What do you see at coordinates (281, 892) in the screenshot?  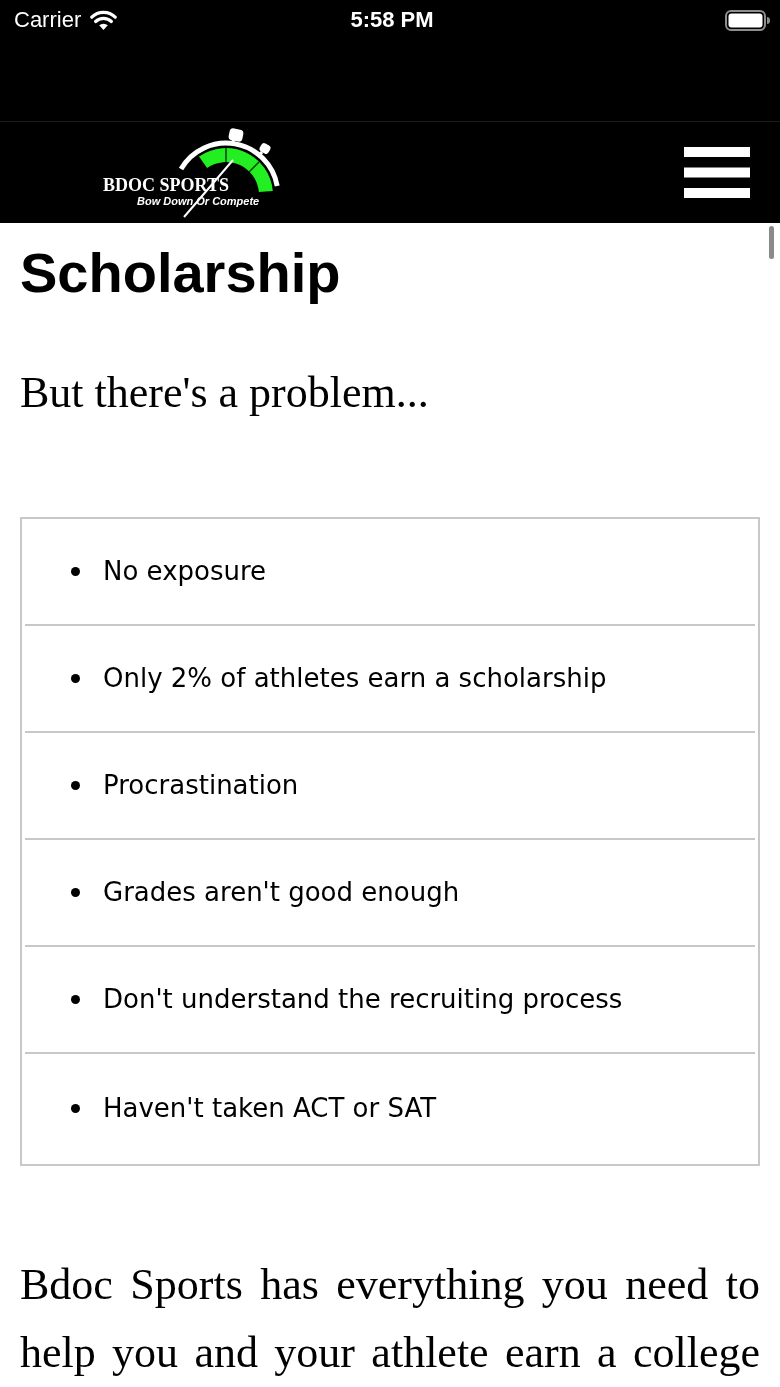 I see `problem-text: Grades aren't good enough` at bounding box center [281, 892].